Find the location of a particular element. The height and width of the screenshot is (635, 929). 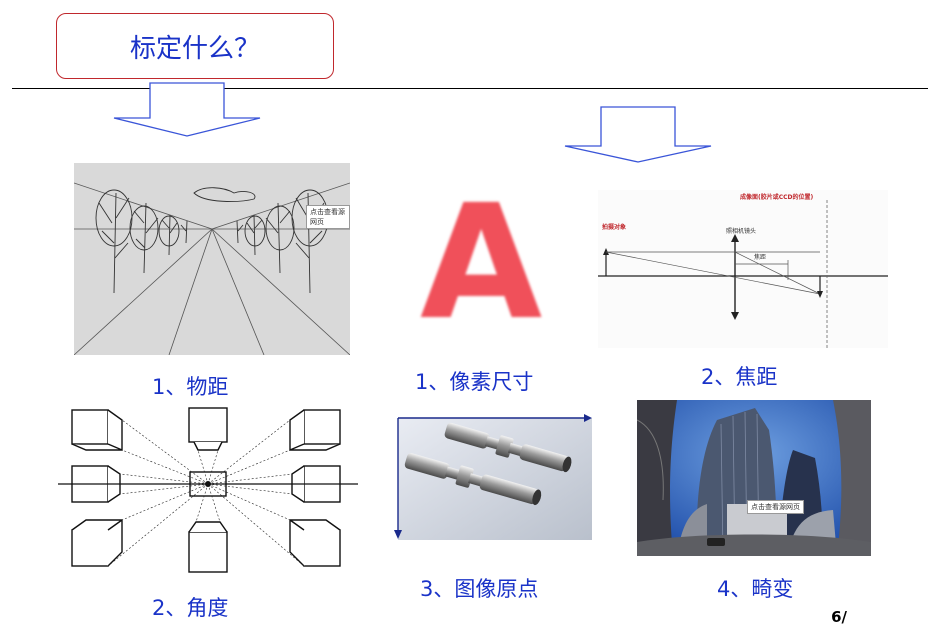

label-image-origin: 3、图像原点 is located at coordinates (479, 589).